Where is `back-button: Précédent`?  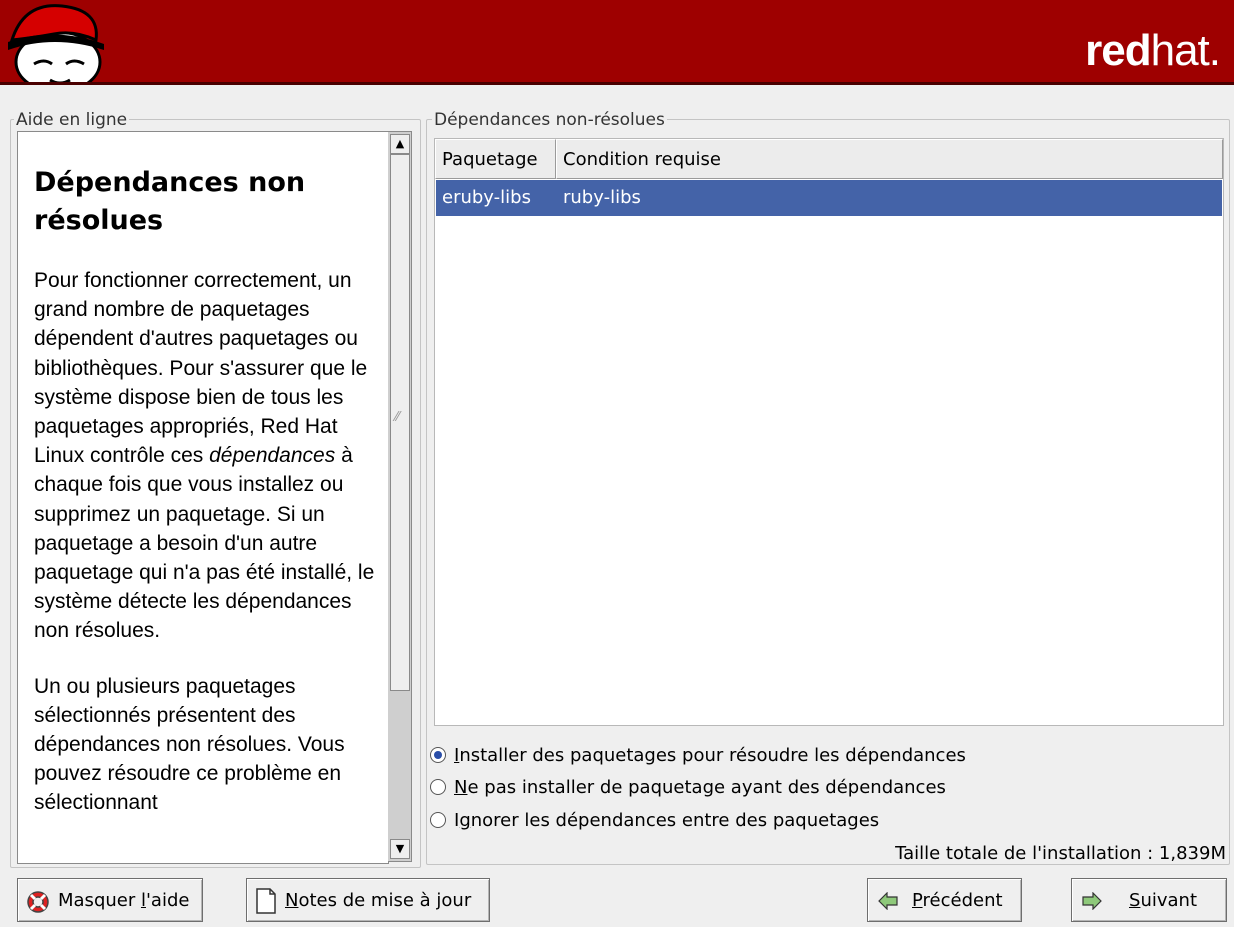 back-button: Précédent is located at coordinates (944, 900).